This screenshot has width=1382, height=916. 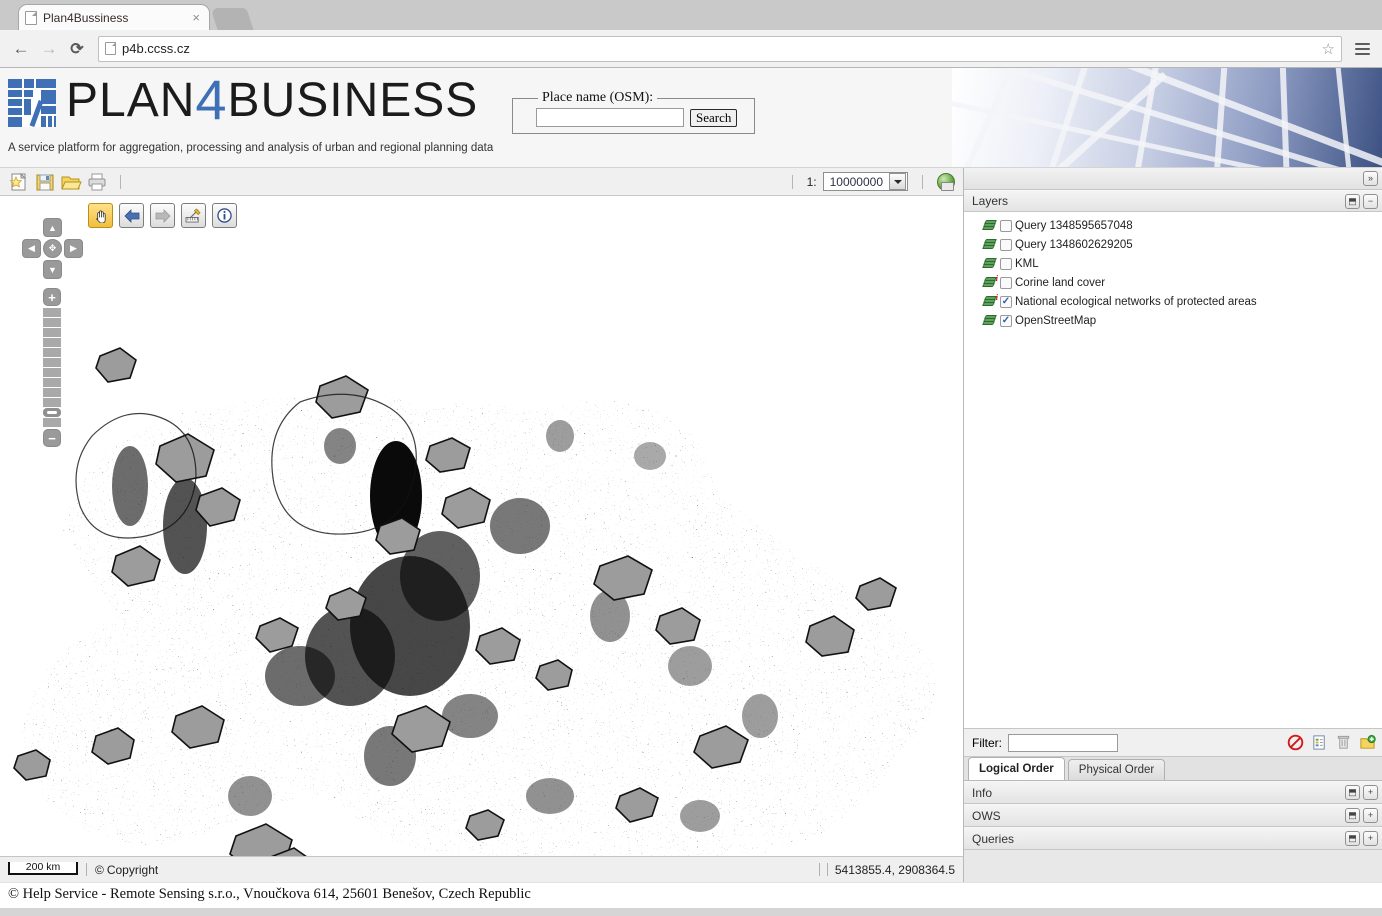 What do you see at coordinates (224, 215) in the screenshot?
I see `identify-tool` at bounding box center [224, 215].